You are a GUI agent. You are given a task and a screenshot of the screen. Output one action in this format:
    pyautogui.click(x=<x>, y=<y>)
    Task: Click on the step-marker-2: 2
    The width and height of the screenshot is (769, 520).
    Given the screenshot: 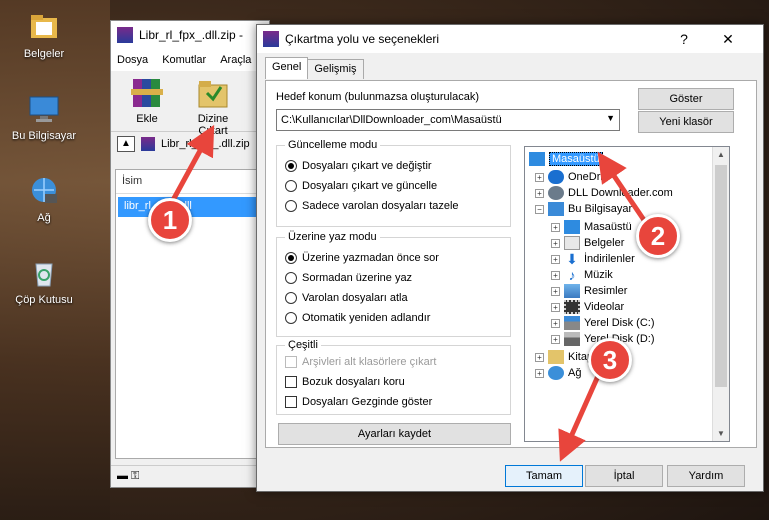 What is the action you would take?
    pyautogui.click(x=658, y=236)
    